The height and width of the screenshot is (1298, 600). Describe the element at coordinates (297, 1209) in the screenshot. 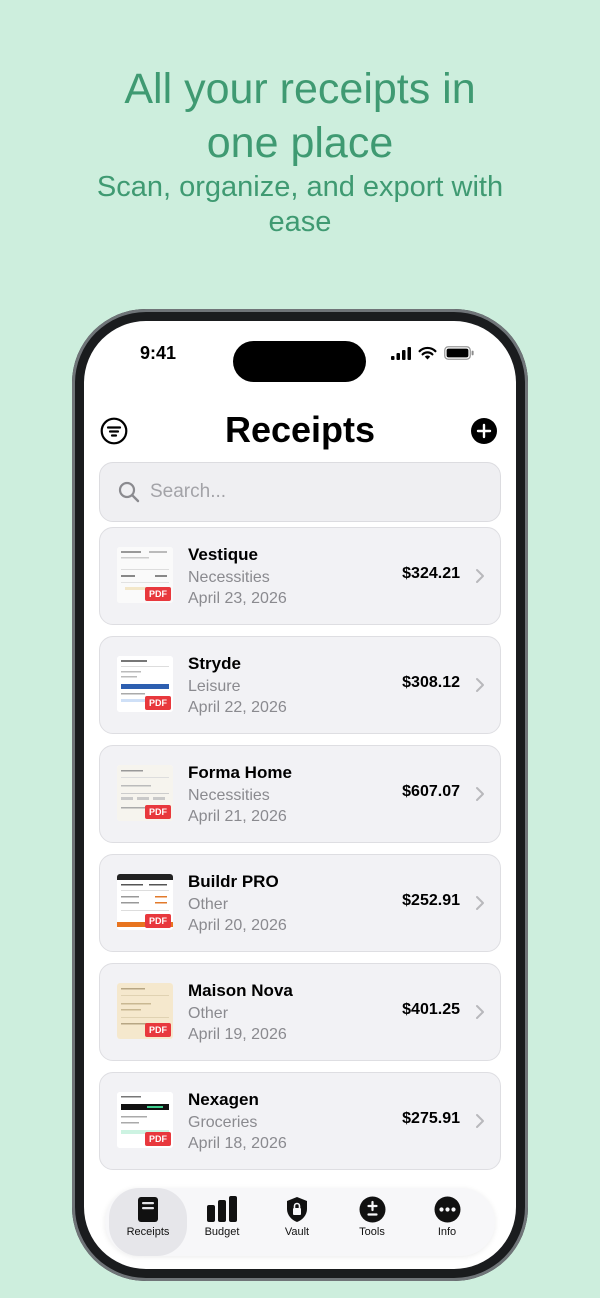

I see `lock-shield-icon` at that location.